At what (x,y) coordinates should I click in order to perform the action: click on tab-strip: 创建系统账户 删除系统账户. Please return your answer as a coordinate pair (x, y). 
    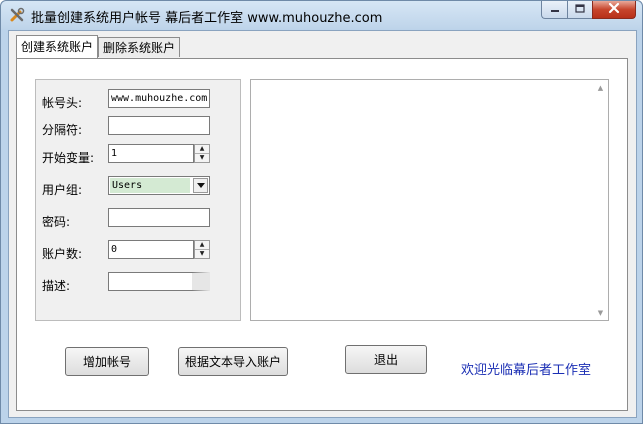
    Looking at the image, I should click on (98, 47).